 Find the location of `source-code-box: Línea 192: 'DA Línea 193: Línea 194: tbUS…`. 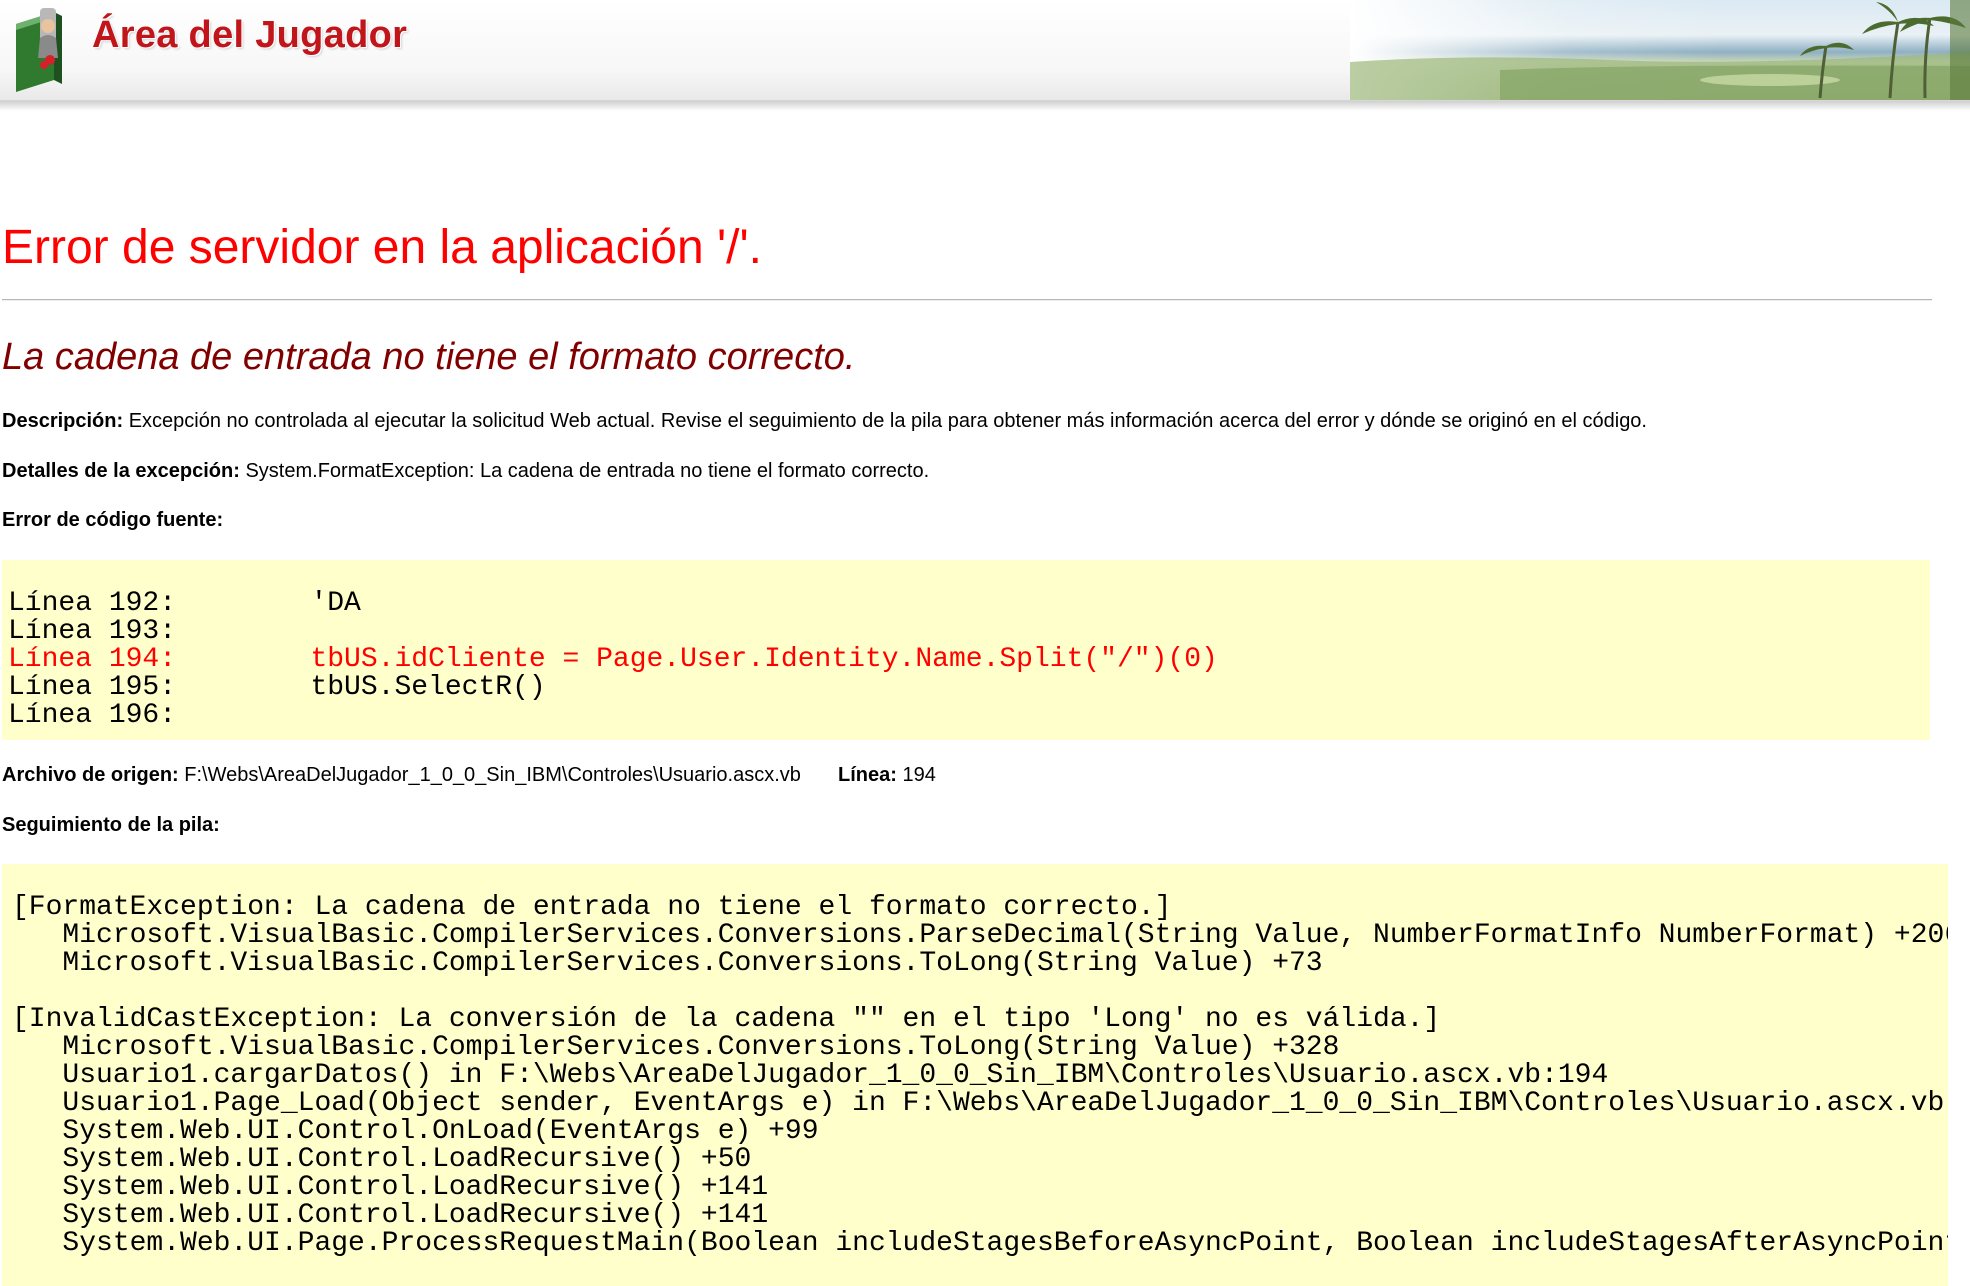

source-code-box: Línea 192: 'DA Línea 193: Línea 194: tbUS… is located at coordinates (966, 650).